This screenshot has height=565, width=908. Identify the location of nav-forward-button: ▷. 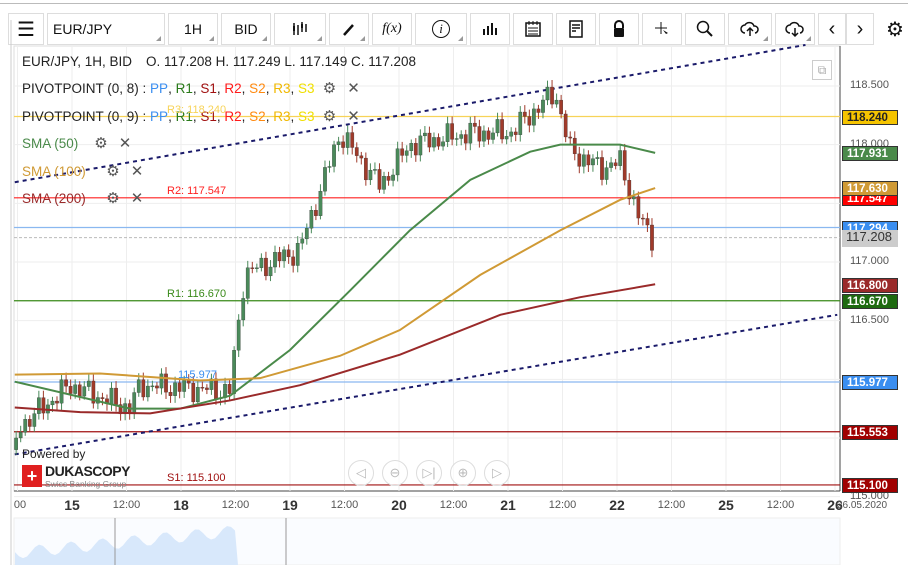
(497, 473).